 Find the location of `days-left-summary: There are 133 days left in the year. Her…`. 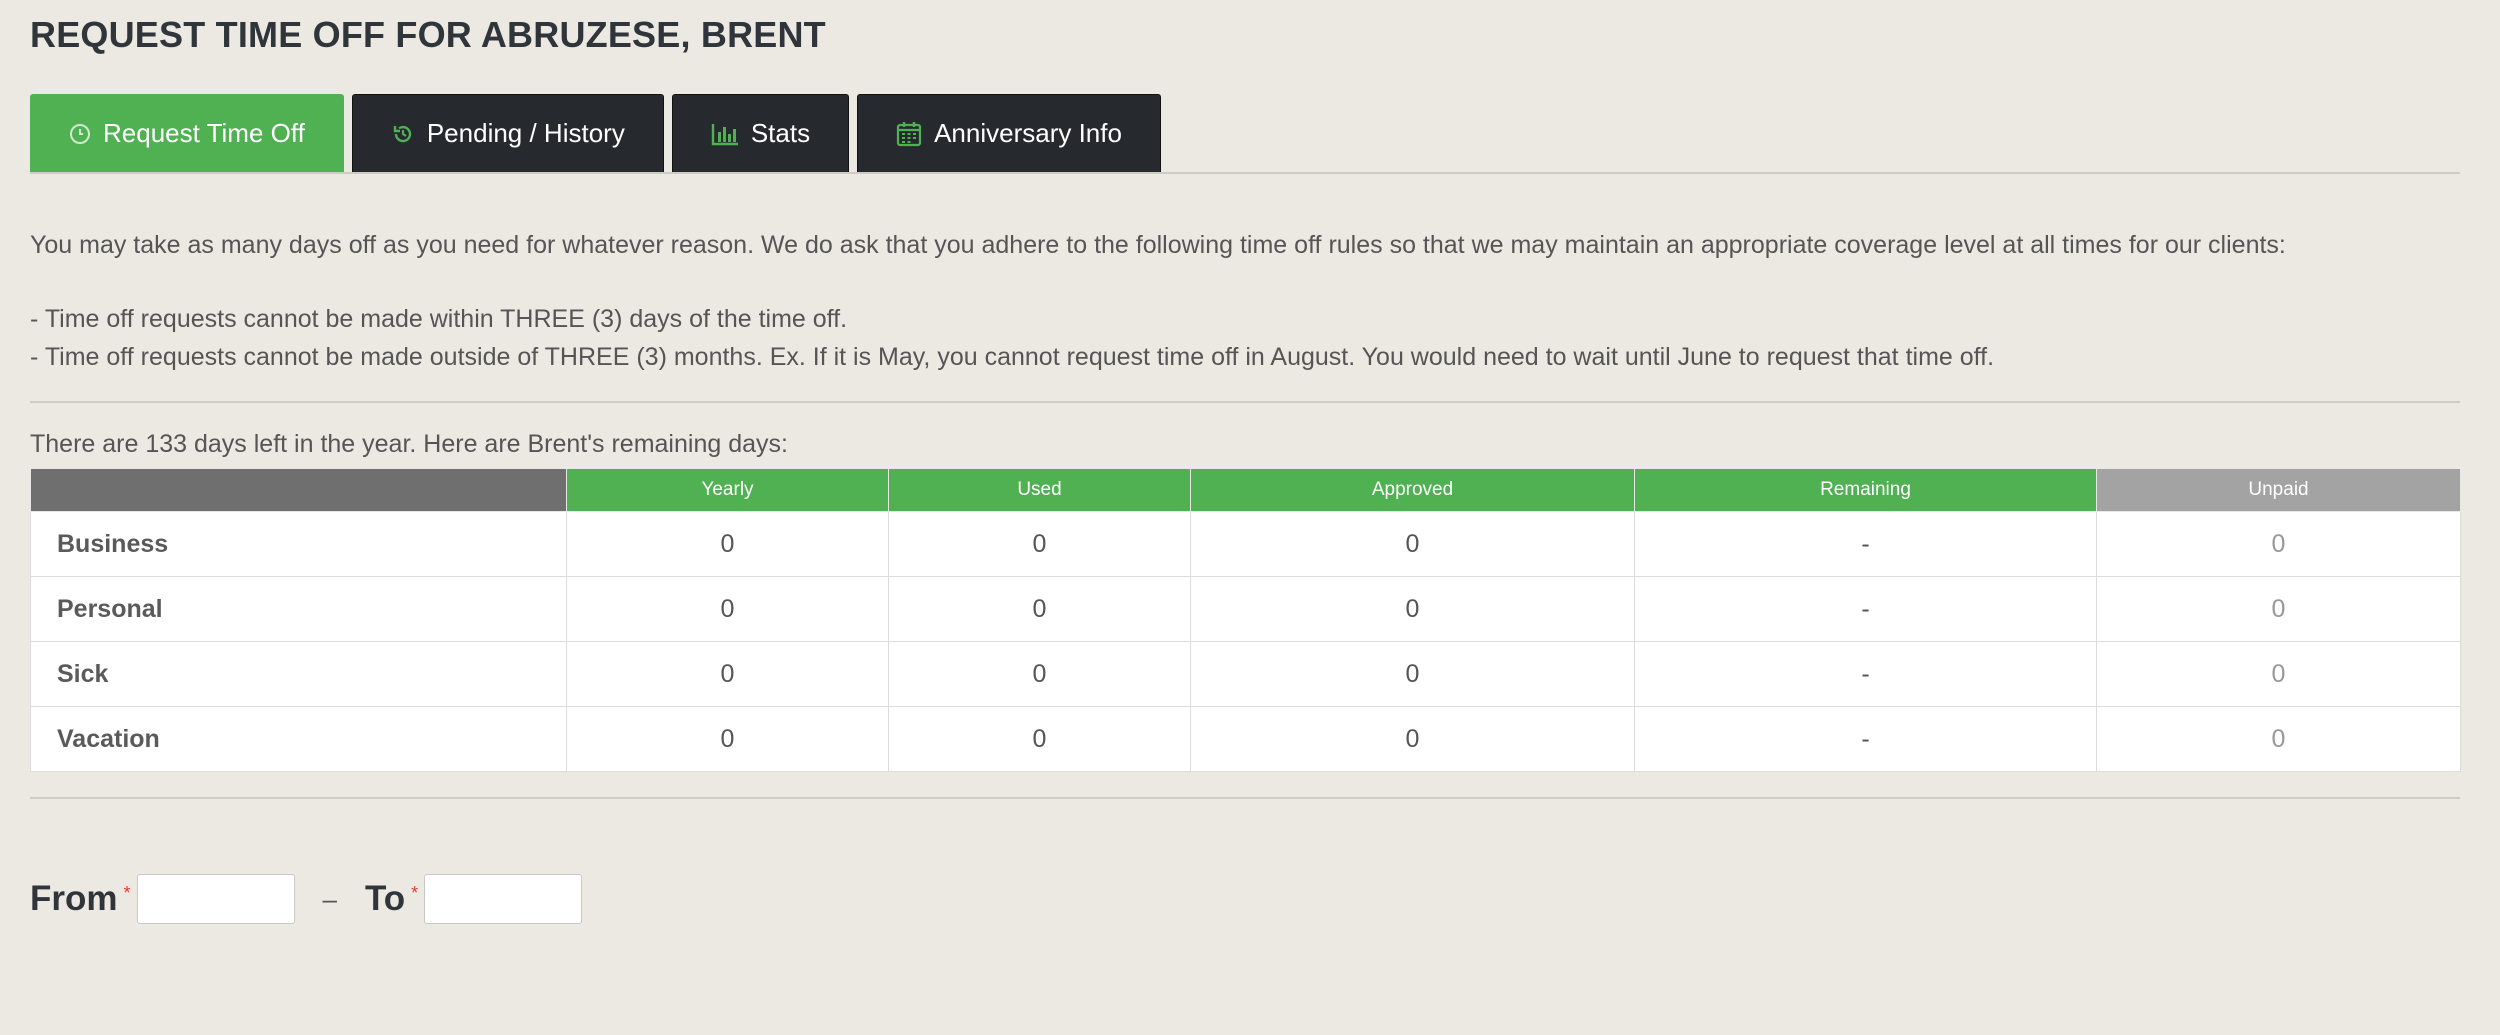

days-left-summary: There are 133 days left in the year. Her… is located at coordinates (409, 444).